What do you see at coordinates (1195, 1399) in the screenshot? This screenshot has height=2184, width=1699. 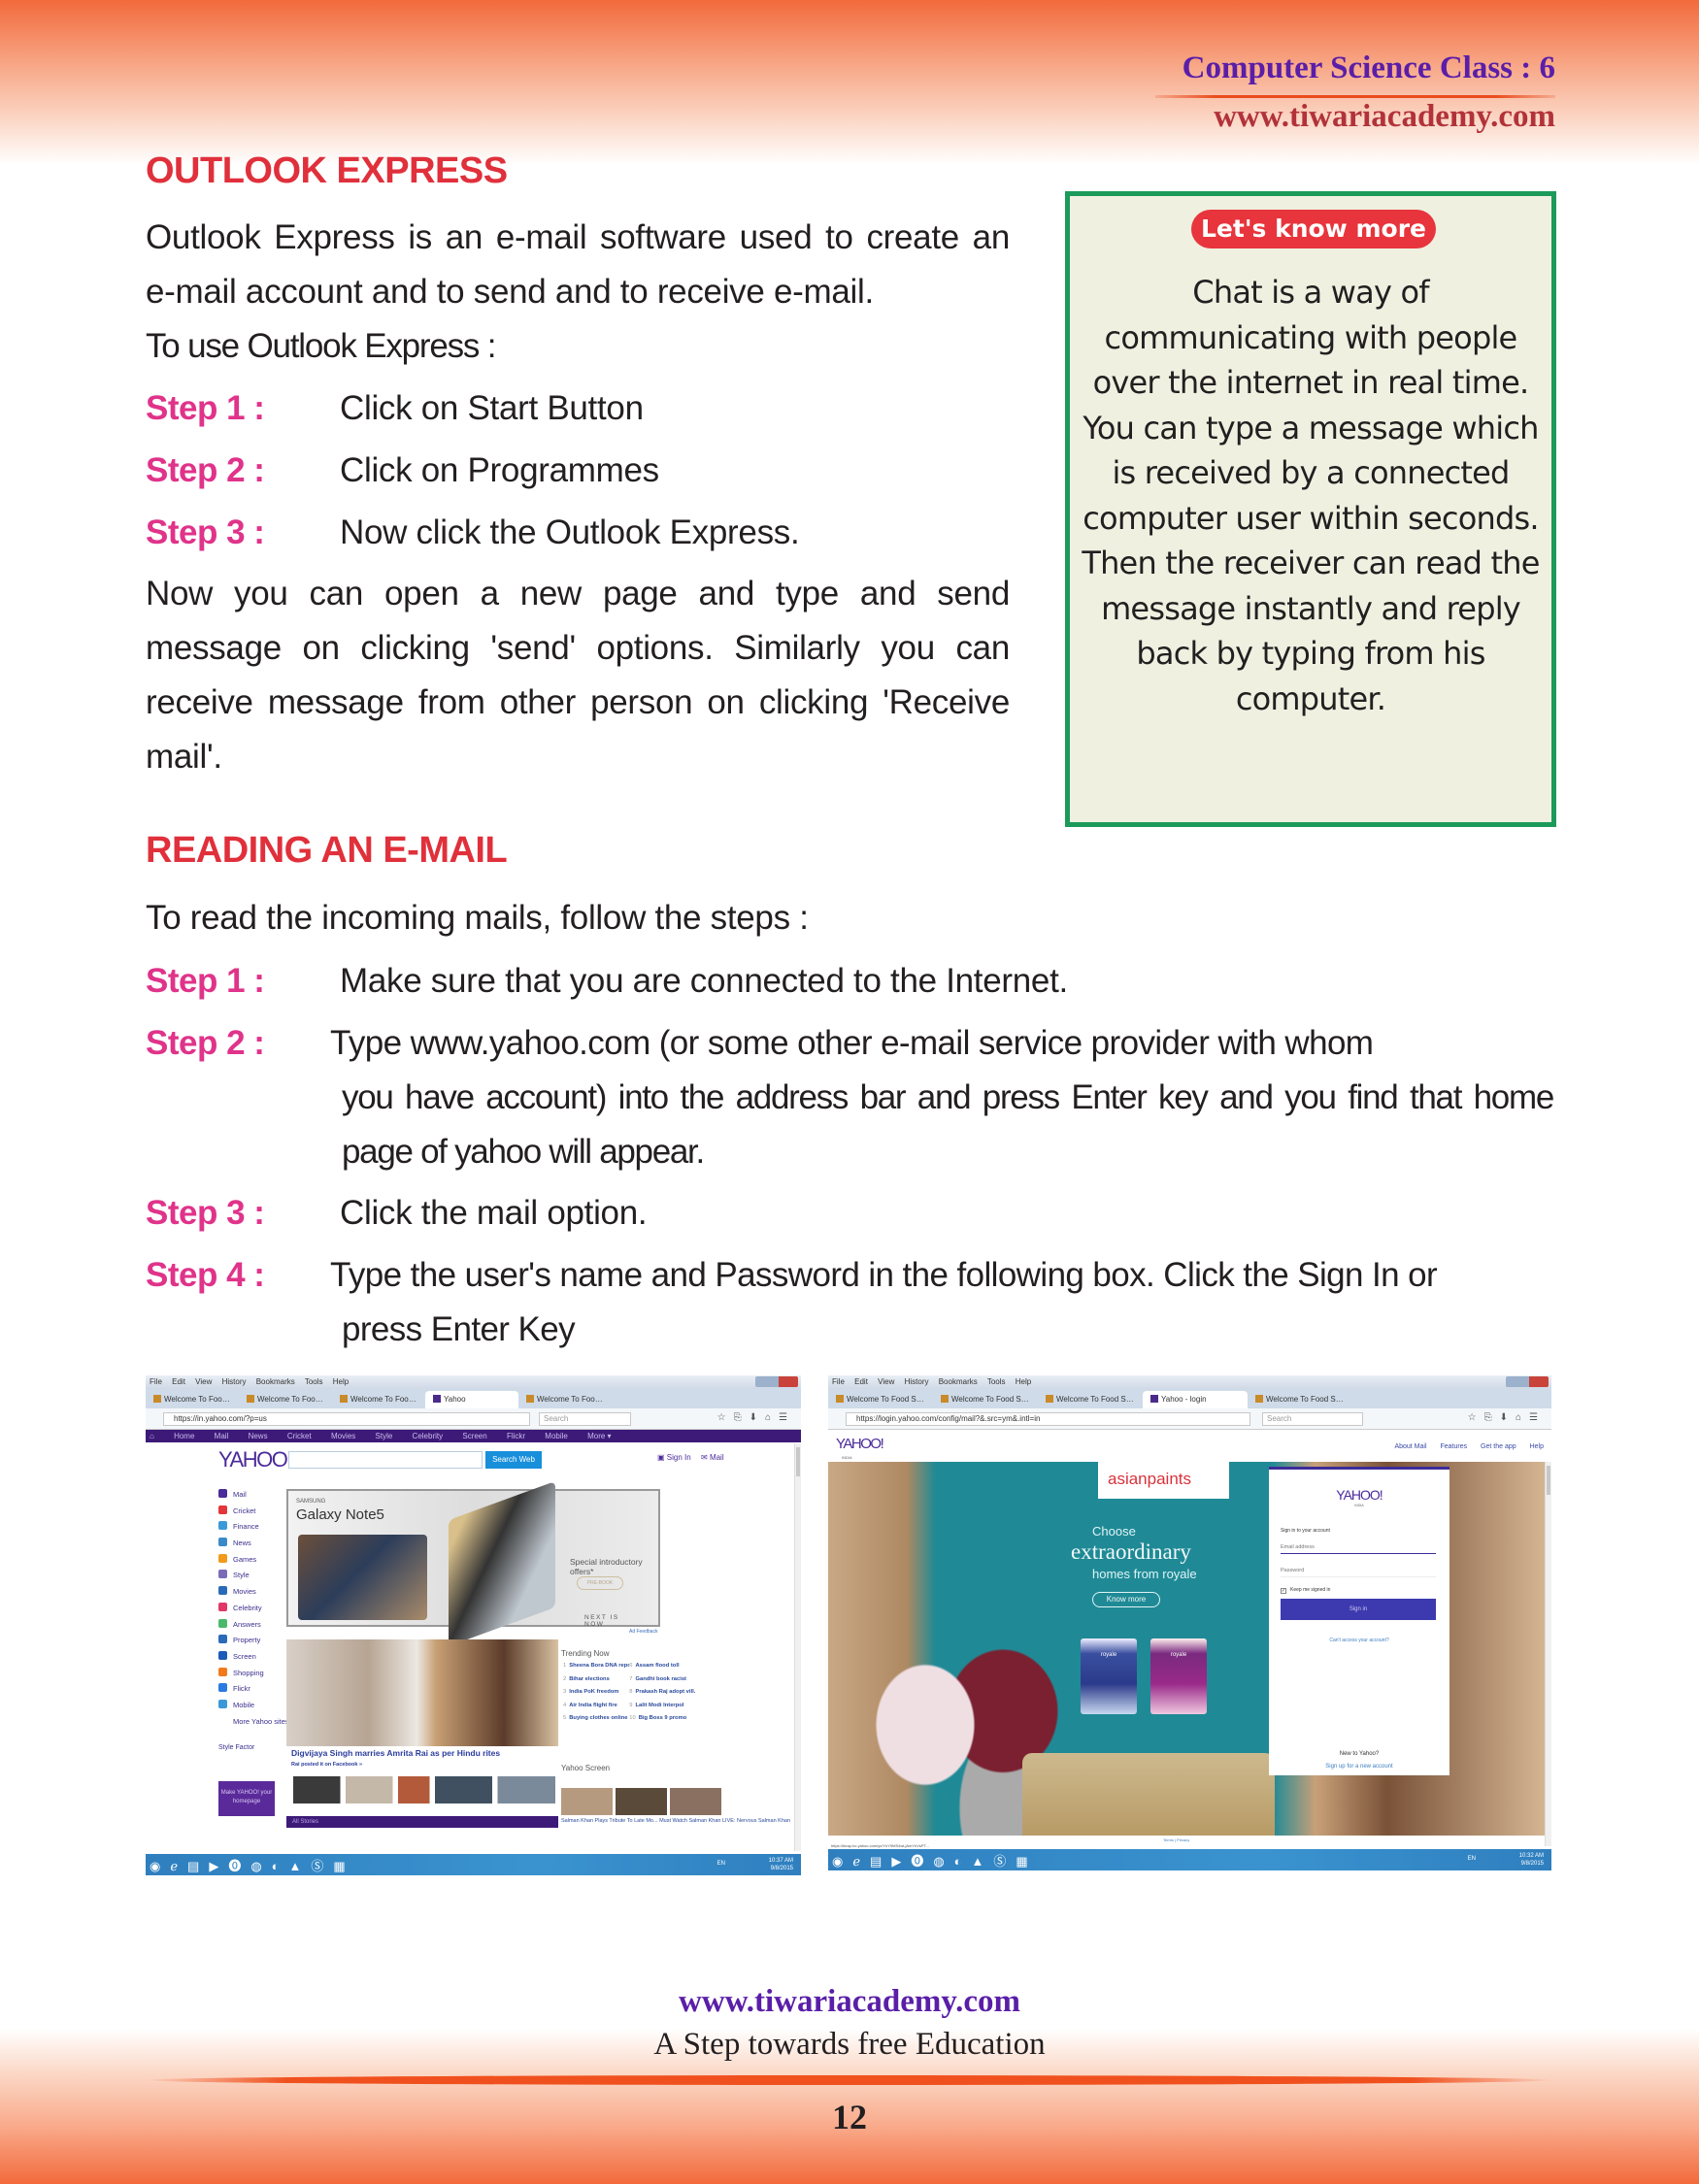 I see `browser-tab-active: Yahoo - login` at bounding box center [1195, 1399].